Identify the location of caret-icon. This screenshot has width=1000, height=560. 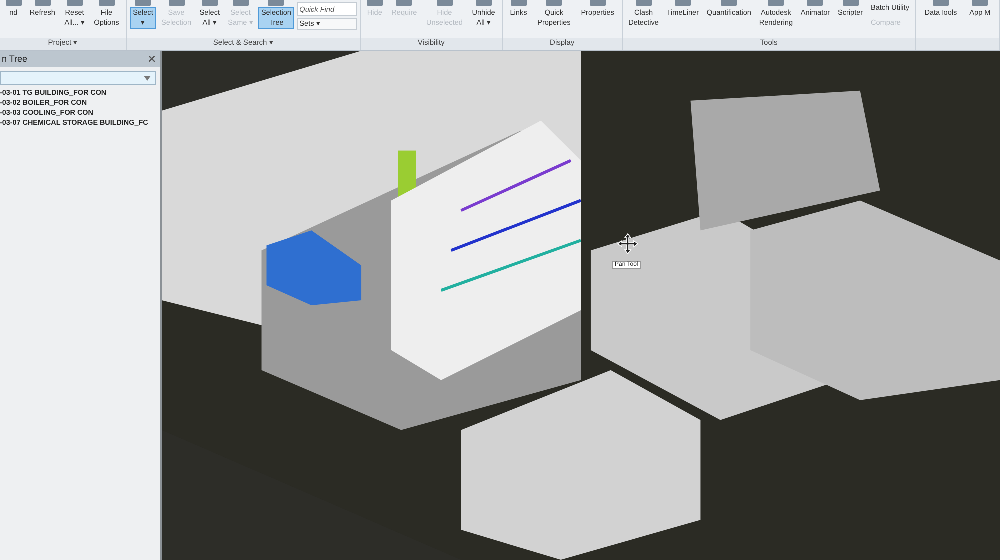
(147, 78).